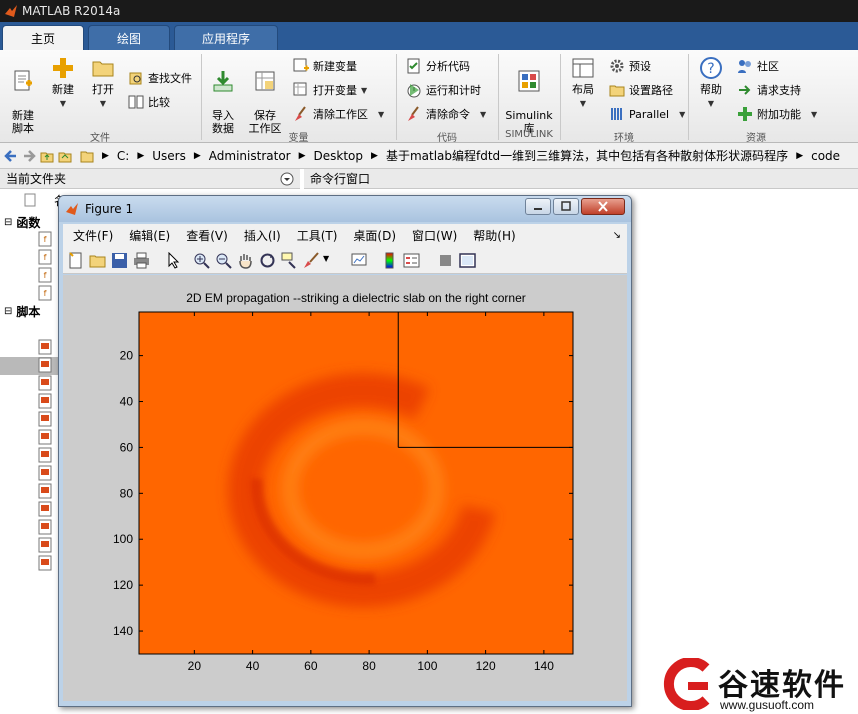 This screenshot has width=858, height=714. I want to click on minimize-icon, so click(538, 209).